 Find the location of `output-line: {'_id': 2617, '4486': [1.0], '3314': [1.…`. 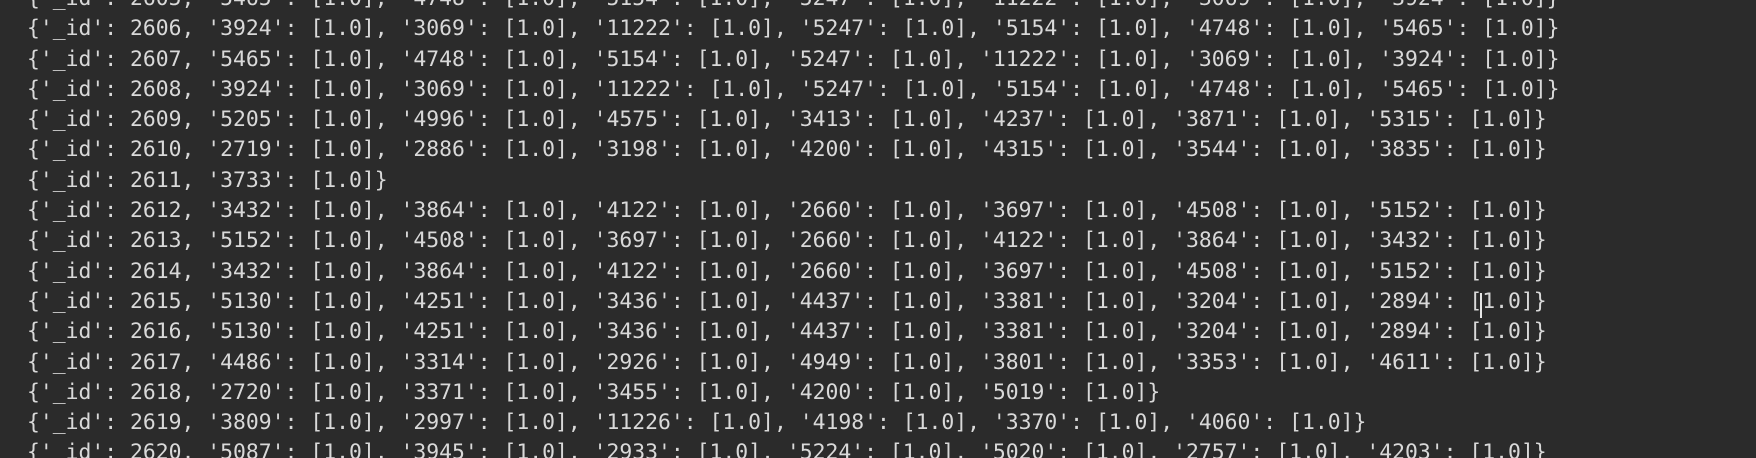

output-line: {'_id': 2617, '4486': [1.0], '3314': [1.… is located at coordinates (787, 362).